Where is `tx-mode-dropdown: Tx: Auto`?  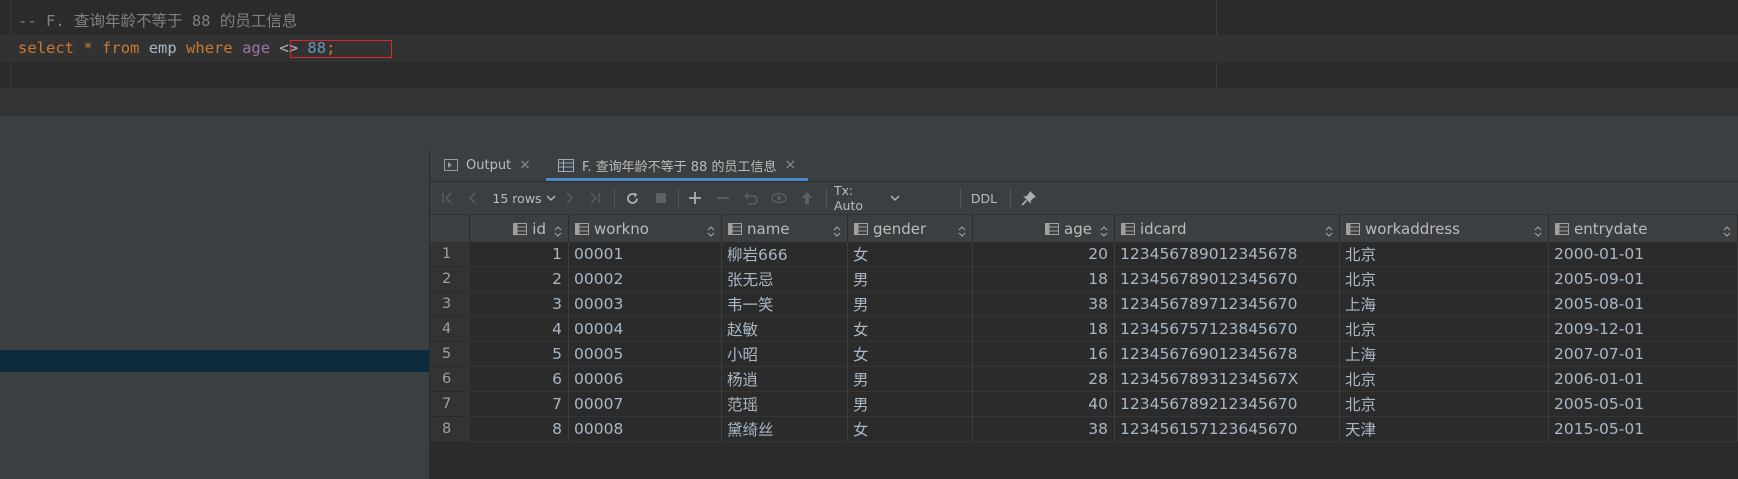 tx-mode-dropdown: Tx: Auto is located at coordinates (867, 198).